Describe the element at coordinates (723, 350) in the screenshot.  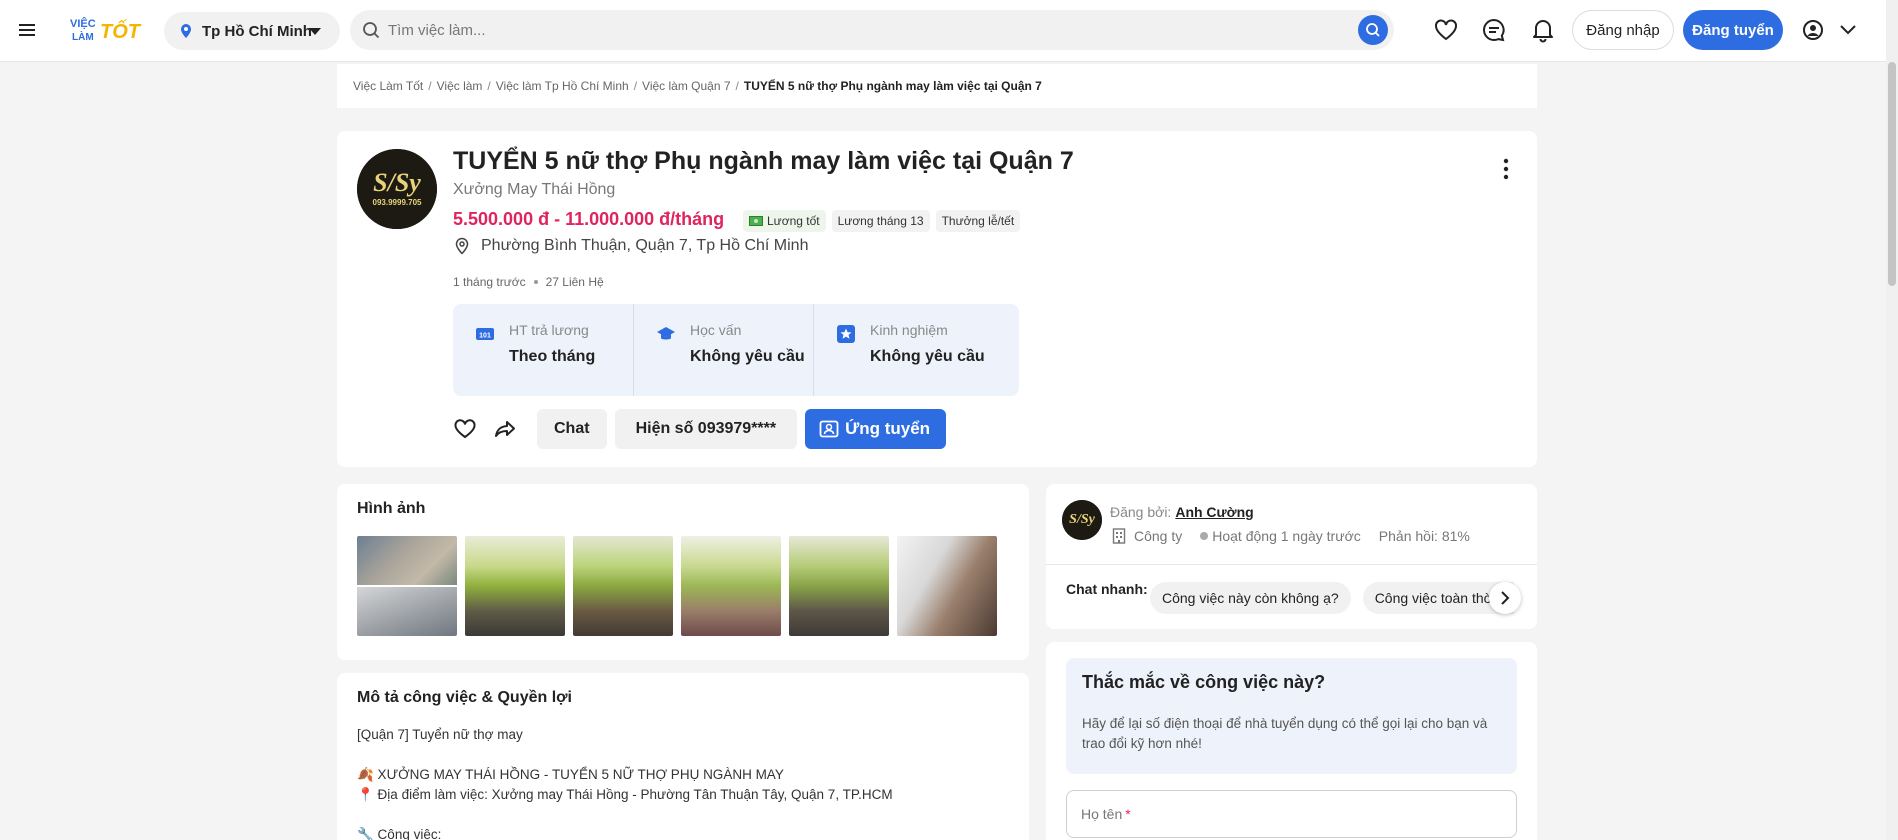
I see `info-education: Học vấn Không yêu cầu` at that location.